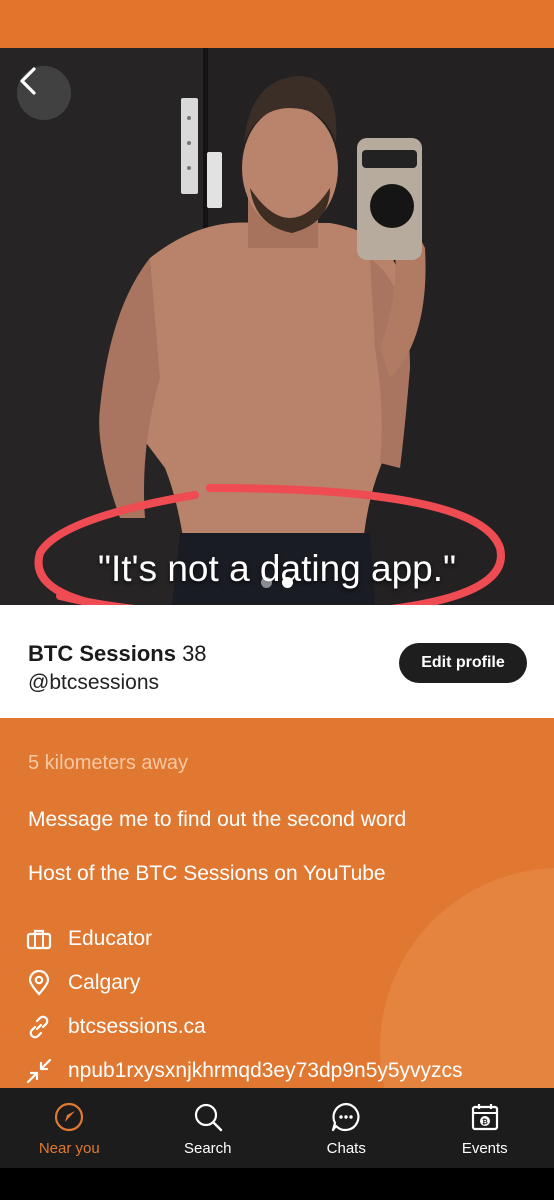 This screenshot has height=1200, width=554. I want to click on decorative-blob, so click(467, 978).